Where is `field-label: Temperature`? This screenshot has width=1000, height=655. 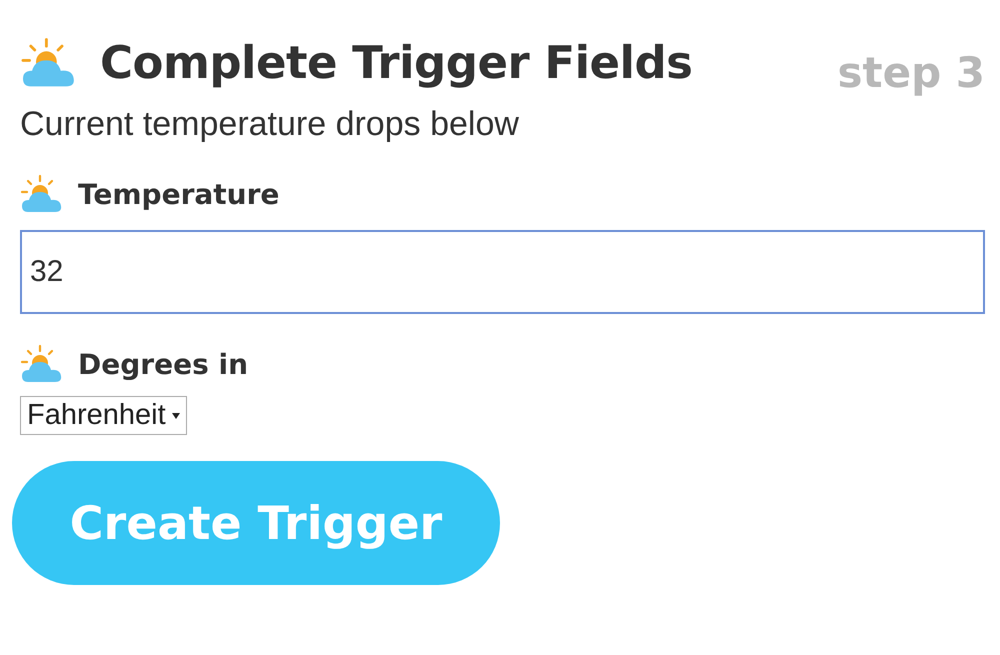 field-label: Temperature is located at coordinates (179, 194).